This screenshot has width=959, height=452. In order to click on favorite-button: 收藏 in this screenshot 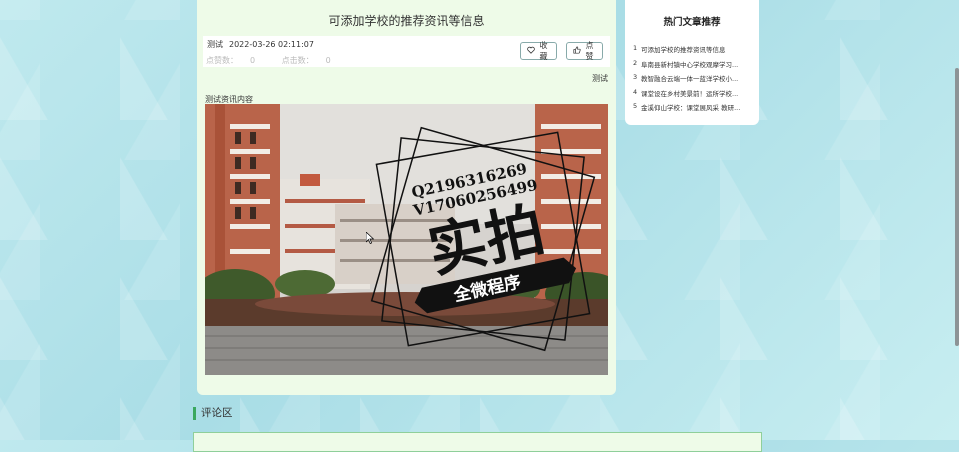, I will do `click(538, 51)`.